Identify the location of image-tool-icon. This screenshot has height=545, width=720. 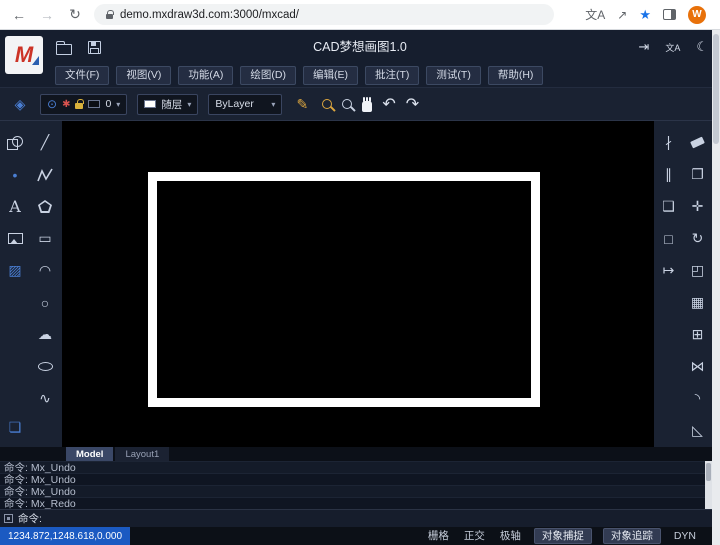
(15, 238).